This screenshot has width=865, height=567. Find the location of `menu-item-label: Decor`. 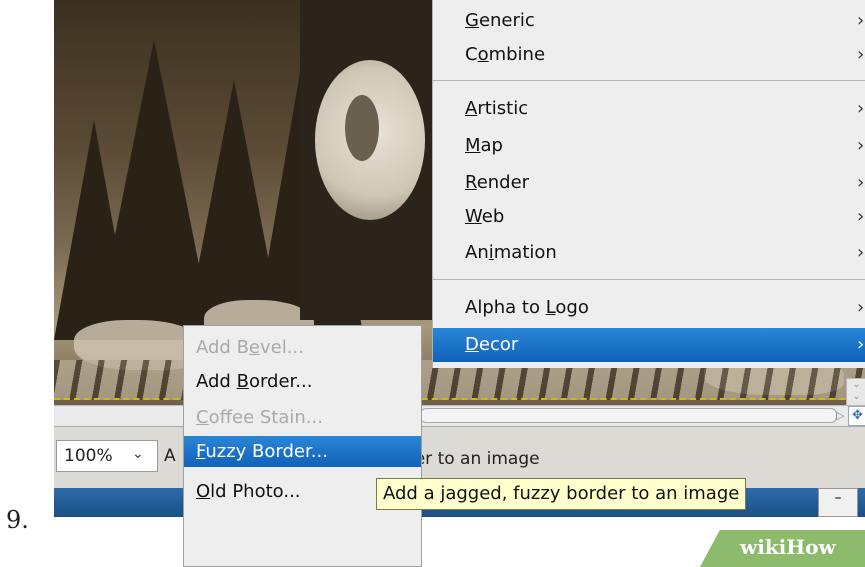

menu-item-label: Decor is located at coordinates (491, 345).